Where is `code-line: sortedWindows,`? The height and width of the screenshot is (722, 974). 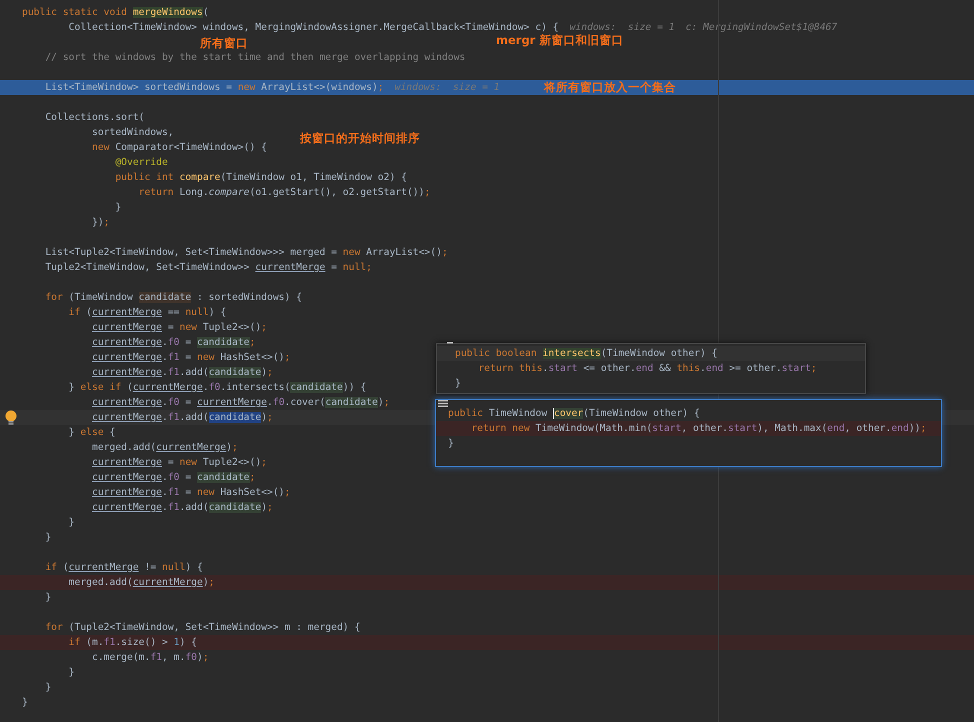
code-line: sortedWindows, is located at coordinates (132, 133).